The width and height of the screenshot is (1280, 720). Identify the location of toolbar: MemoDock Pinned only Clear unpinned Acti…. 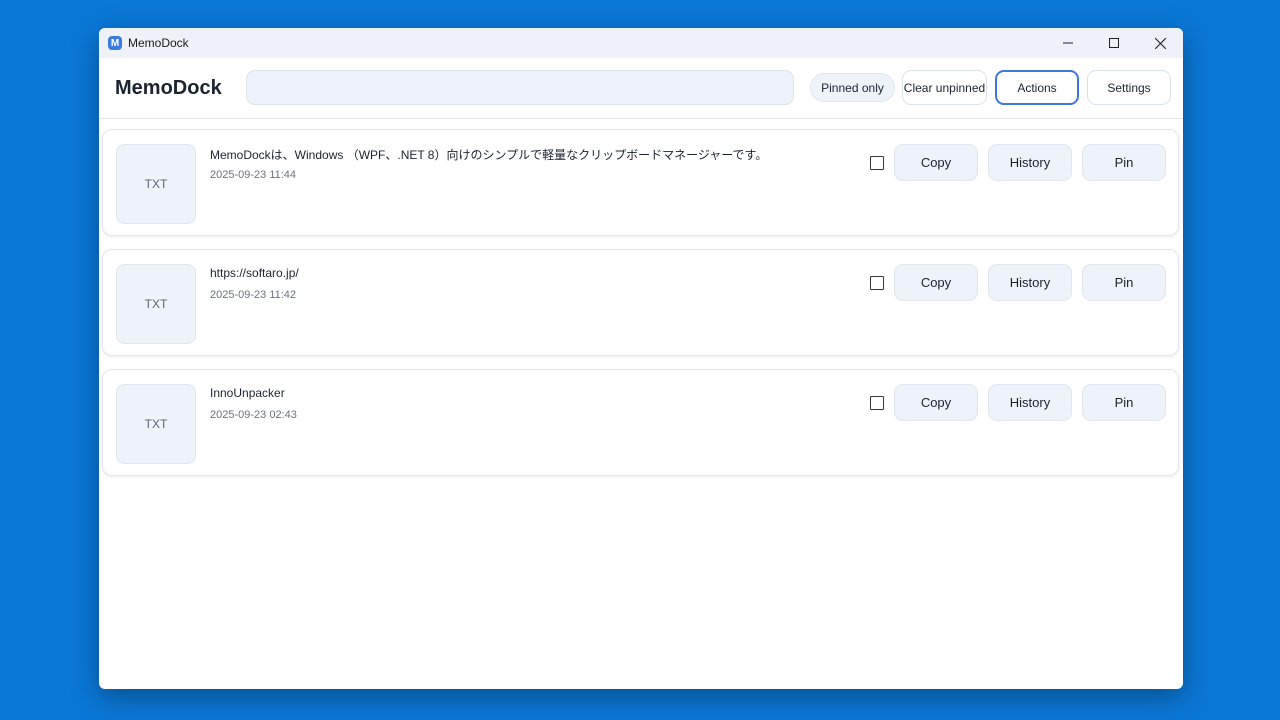
(641, 88).